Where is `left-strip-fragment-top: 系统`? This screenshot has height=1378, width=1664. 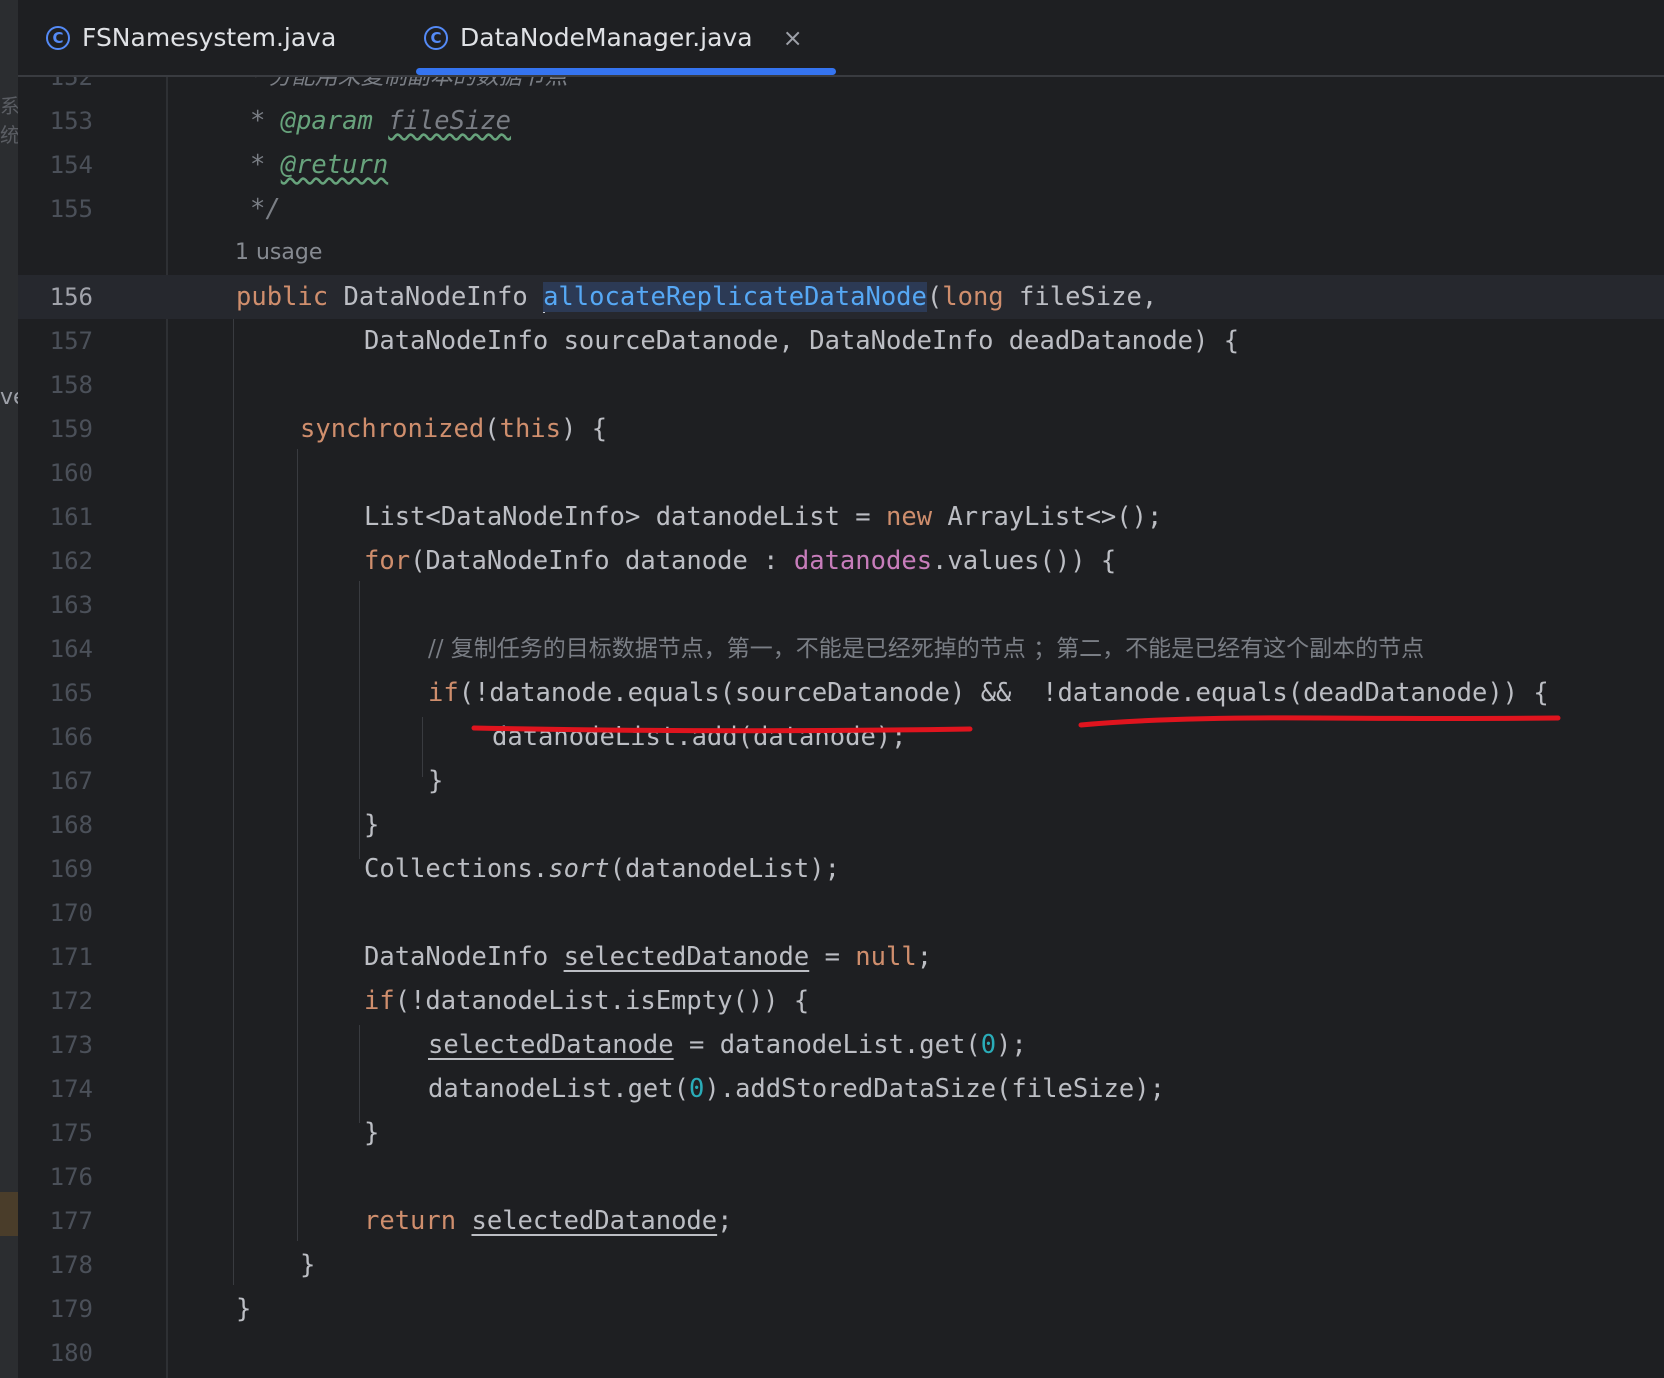 left-strip-fragment-top: 系统 is located at coordinates (10, 120).